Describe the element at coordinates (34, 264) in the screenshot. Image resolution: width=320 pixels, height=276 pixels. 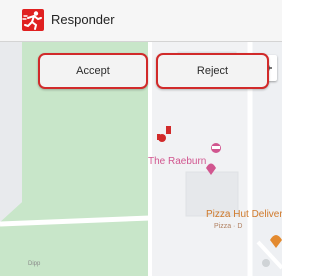
I see `road-label-bottom: Dipp` at that location.